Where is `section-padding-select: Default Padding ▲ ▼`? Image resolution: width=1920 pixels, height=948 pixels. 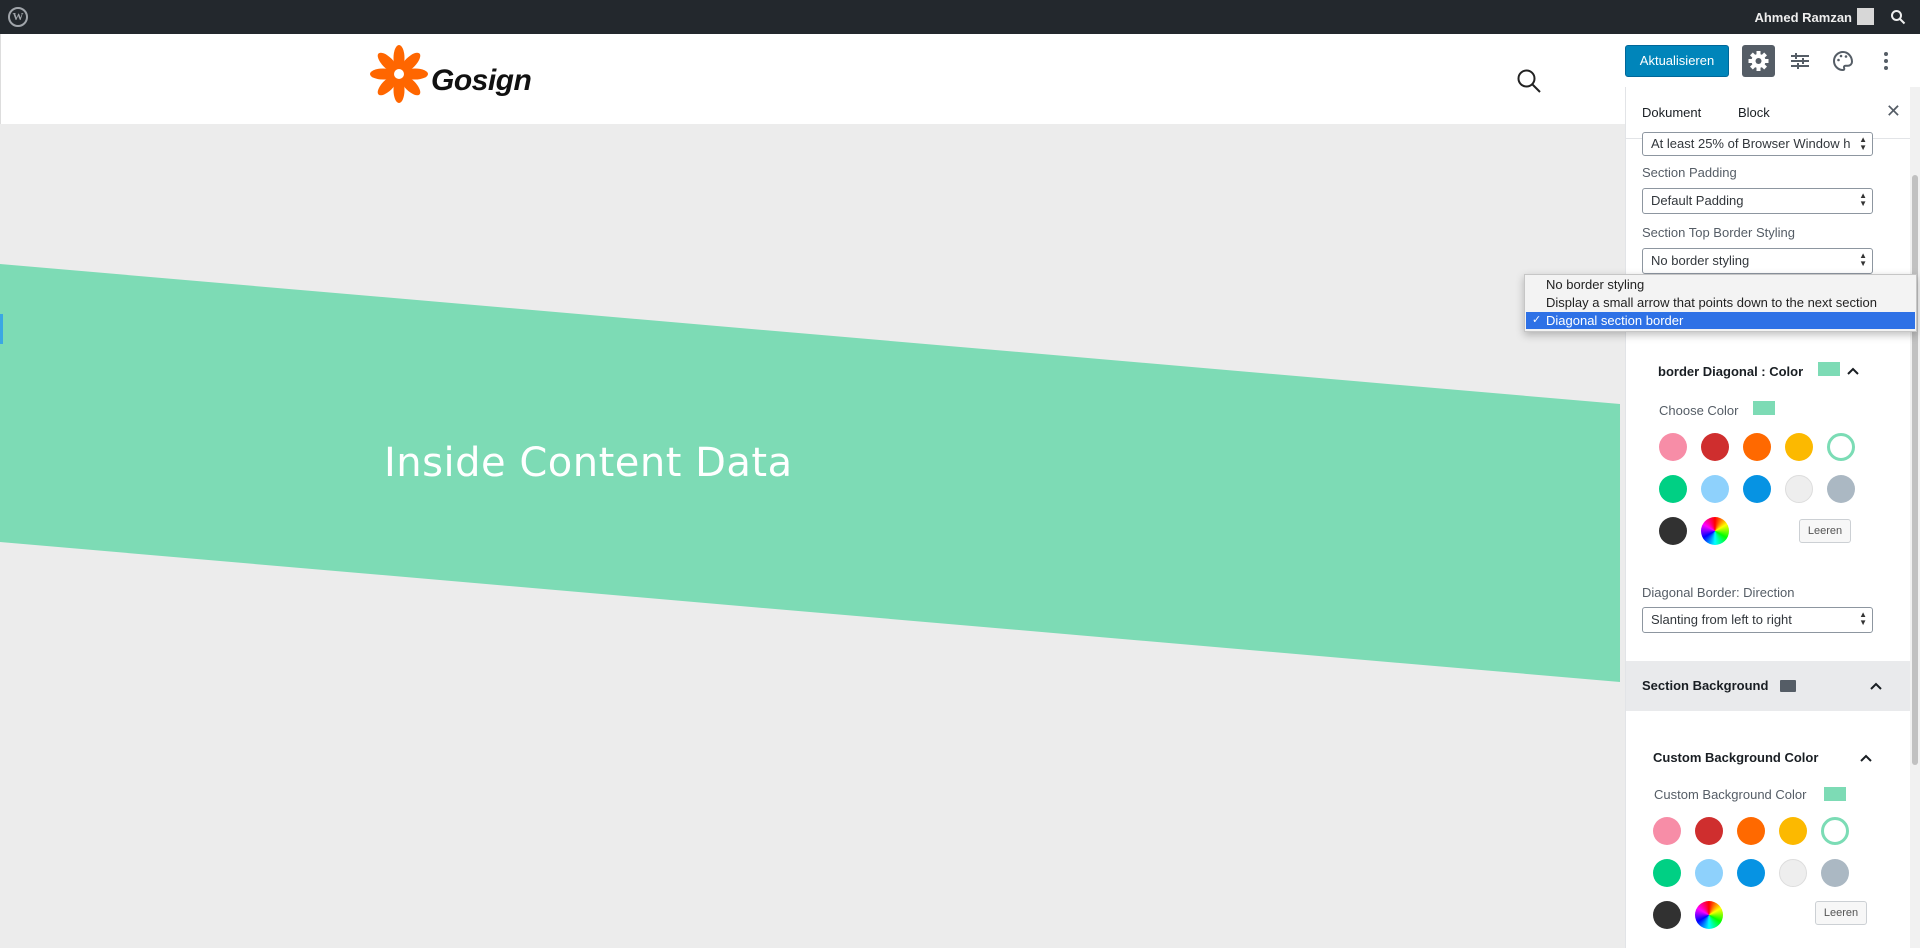
section-padding-select: Default Padding ▲ ▼ is located at coordinates (1757, 201).